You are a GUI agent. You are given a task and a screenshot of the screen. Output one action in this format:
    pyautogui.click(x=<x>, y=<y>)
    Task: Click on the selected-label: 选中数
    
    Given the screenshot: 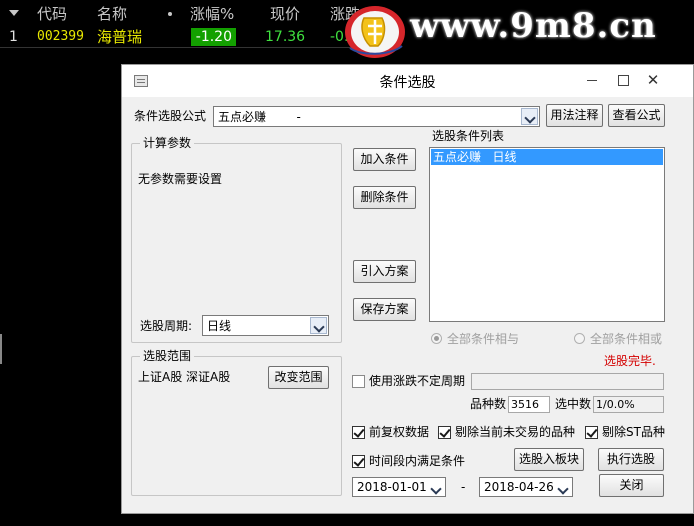 What is the action you would take?
    pyautogui.click(x=573, y=404)
    